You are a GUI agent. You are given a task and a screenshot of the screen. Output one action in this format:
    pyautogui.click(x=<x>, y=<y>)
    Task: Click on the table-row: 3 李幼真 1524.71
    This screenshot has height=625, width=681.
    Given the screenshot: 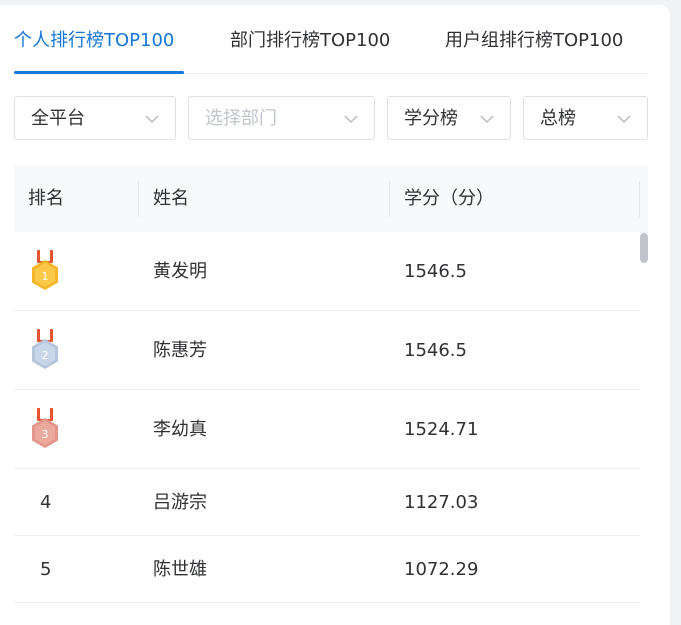 What is the action you would take?
    pyautogui.click(x=327, y=429)
    